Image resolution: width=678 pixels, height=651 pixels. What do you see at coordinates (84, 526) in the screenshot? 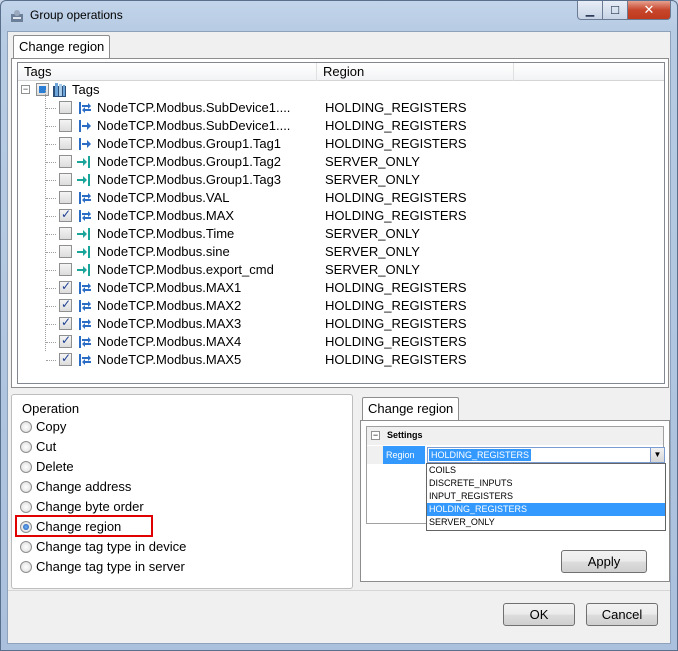
I see `change-region-highlight` at bounding box center [84, 526].